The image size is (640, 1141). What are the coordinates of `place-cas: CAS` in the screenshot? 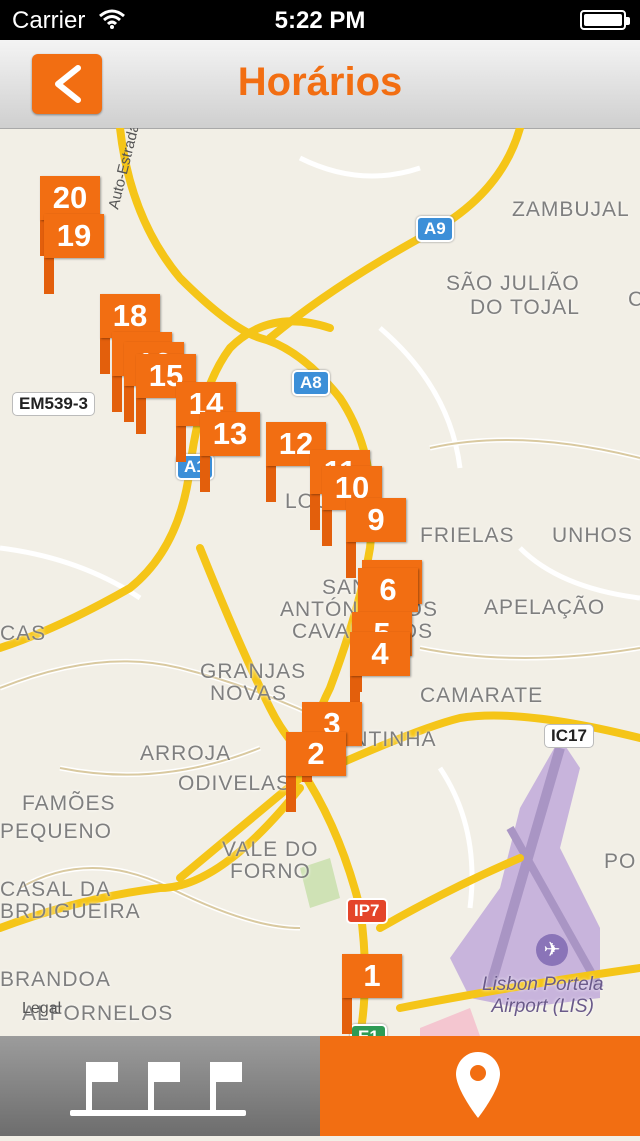 It's located at (23, 633).